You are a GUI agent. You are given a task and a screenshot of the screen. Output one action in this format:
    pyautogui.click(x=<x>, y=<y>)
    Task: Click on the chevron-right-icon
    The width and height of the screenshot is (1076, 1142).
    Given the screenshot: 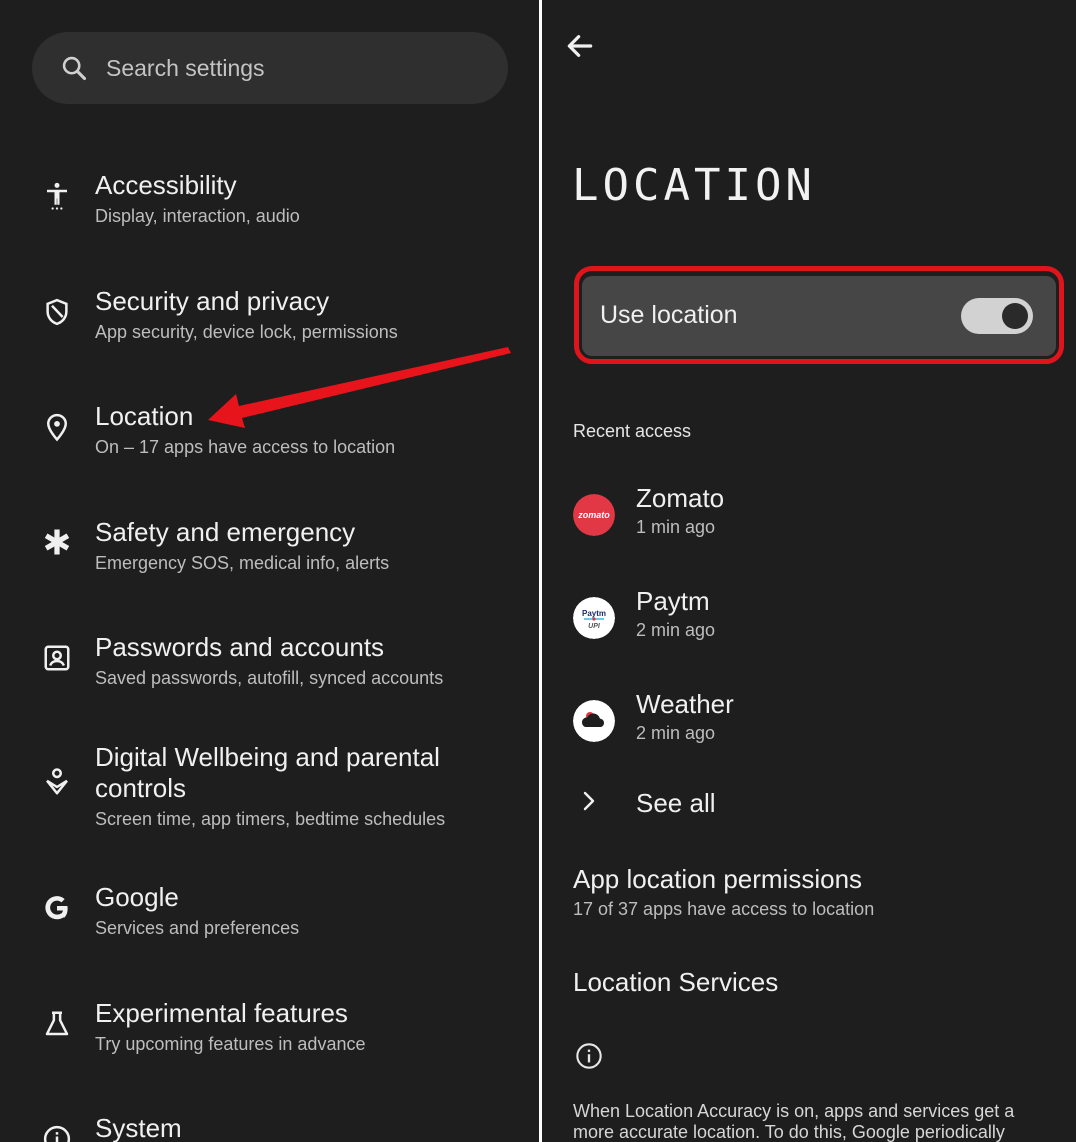 What is the action you would take?
    pyautogui.click(x=589, y=801)
    